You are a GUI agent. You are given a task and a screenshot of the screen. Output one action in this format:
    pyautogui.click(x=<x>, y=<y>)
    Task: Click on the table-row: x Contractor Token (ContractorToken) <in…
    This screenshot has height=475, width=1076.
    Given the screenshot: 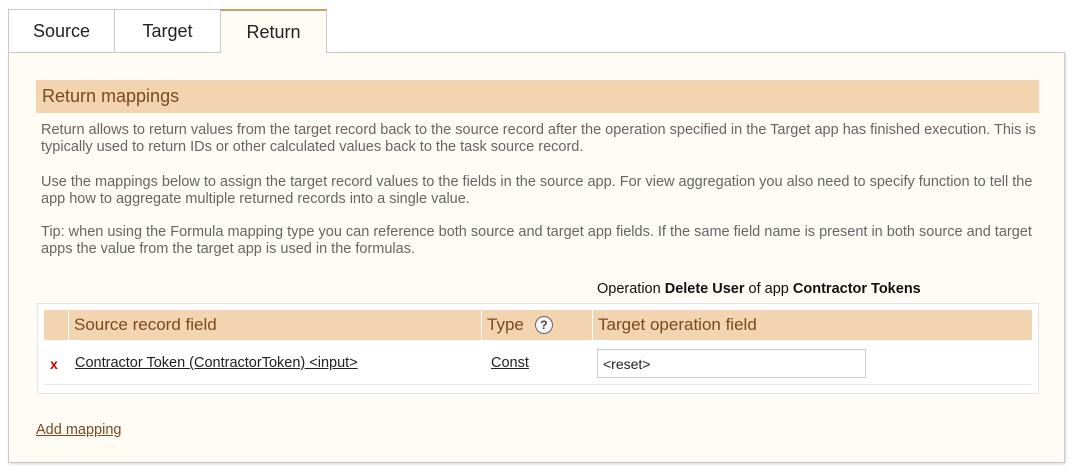 What is the action you would take?
    pyautogui.click(x=538, y=364)
    